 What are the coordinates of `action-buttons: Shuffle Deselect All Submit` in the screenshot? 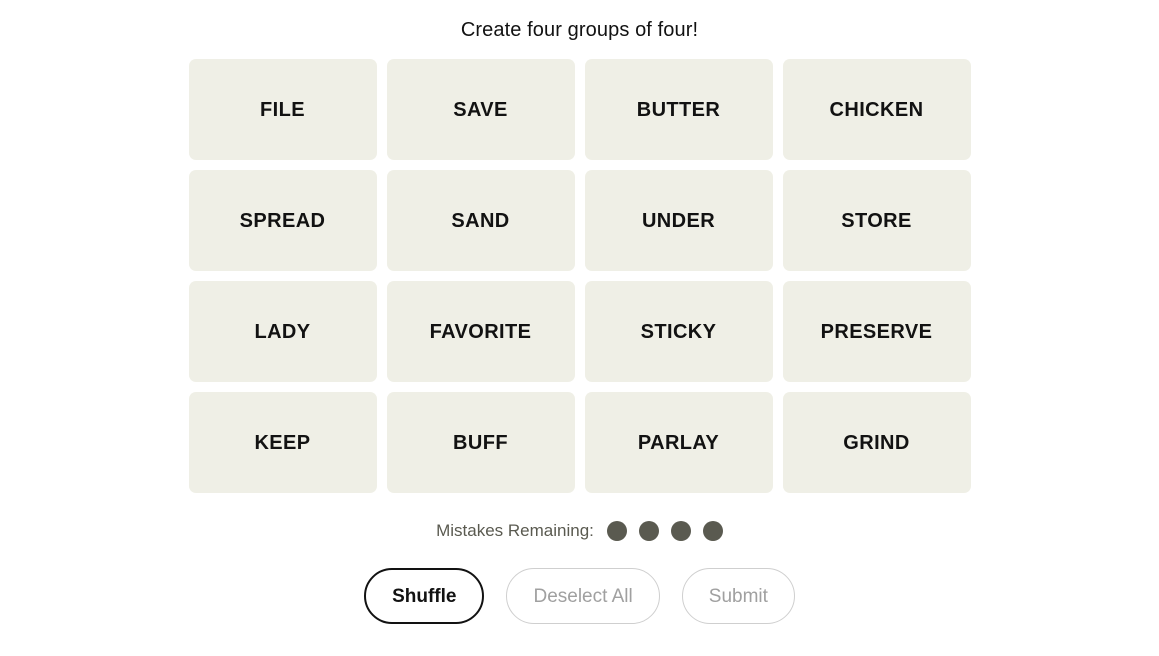 It's located at (579, 596).